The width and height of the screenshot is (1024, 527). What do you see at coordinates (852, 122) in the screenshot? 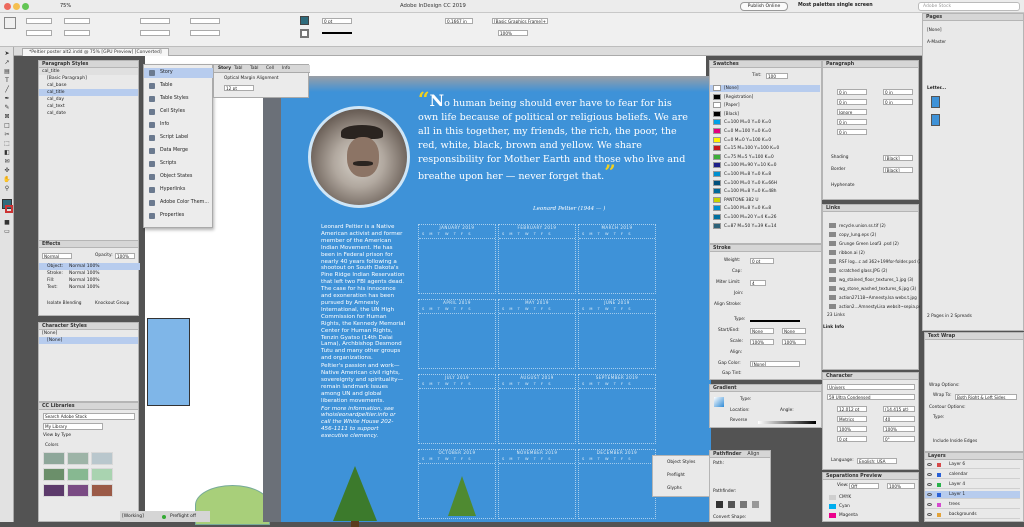
I see `space-before-field: 0 in` at bounding box center [852, 122].